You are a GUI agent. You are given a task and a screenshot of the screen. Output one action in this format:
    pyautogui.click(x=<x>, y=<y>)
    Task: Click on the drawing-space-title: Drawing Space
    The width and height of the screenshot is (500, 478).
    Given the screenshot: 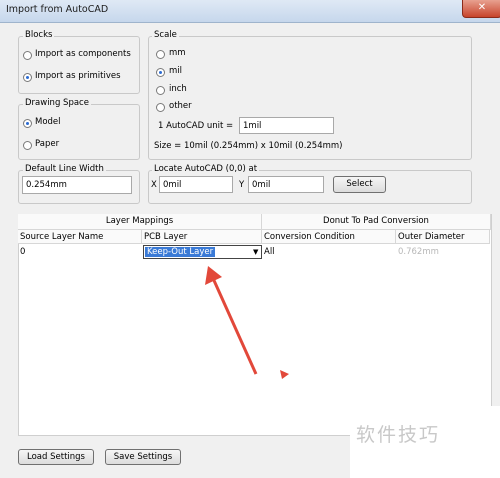 What is the action you would take?
    pyautogui.click(x=57, y=103)
    